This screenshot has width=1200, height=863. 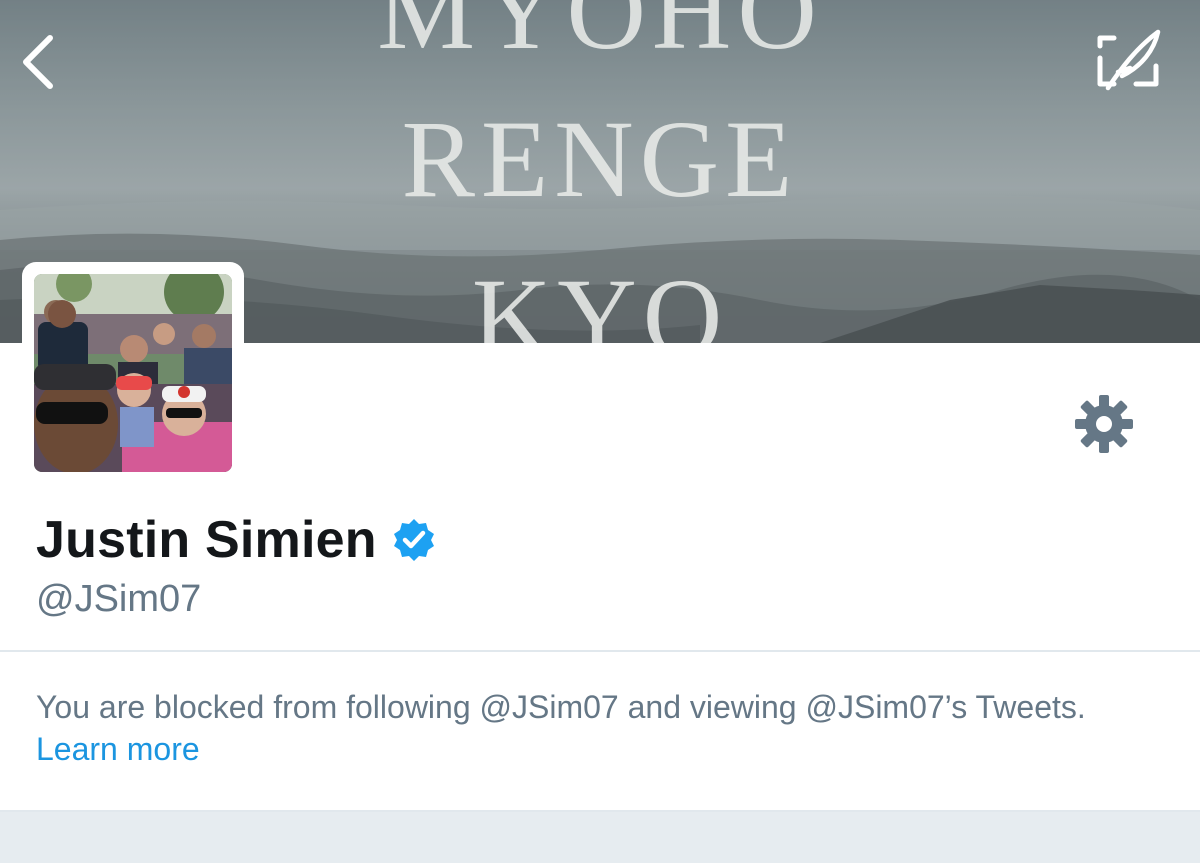 I want to click on timeline-background, so click(x=600, y=837).